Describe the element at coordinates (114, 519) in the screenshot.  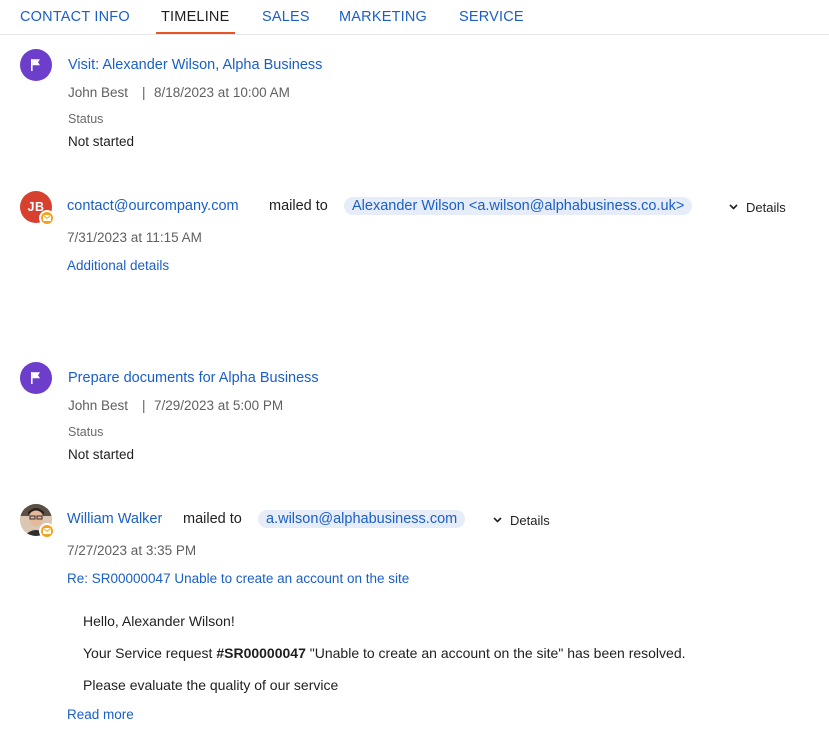
I see `email-sender-link: William Walker` at that location.